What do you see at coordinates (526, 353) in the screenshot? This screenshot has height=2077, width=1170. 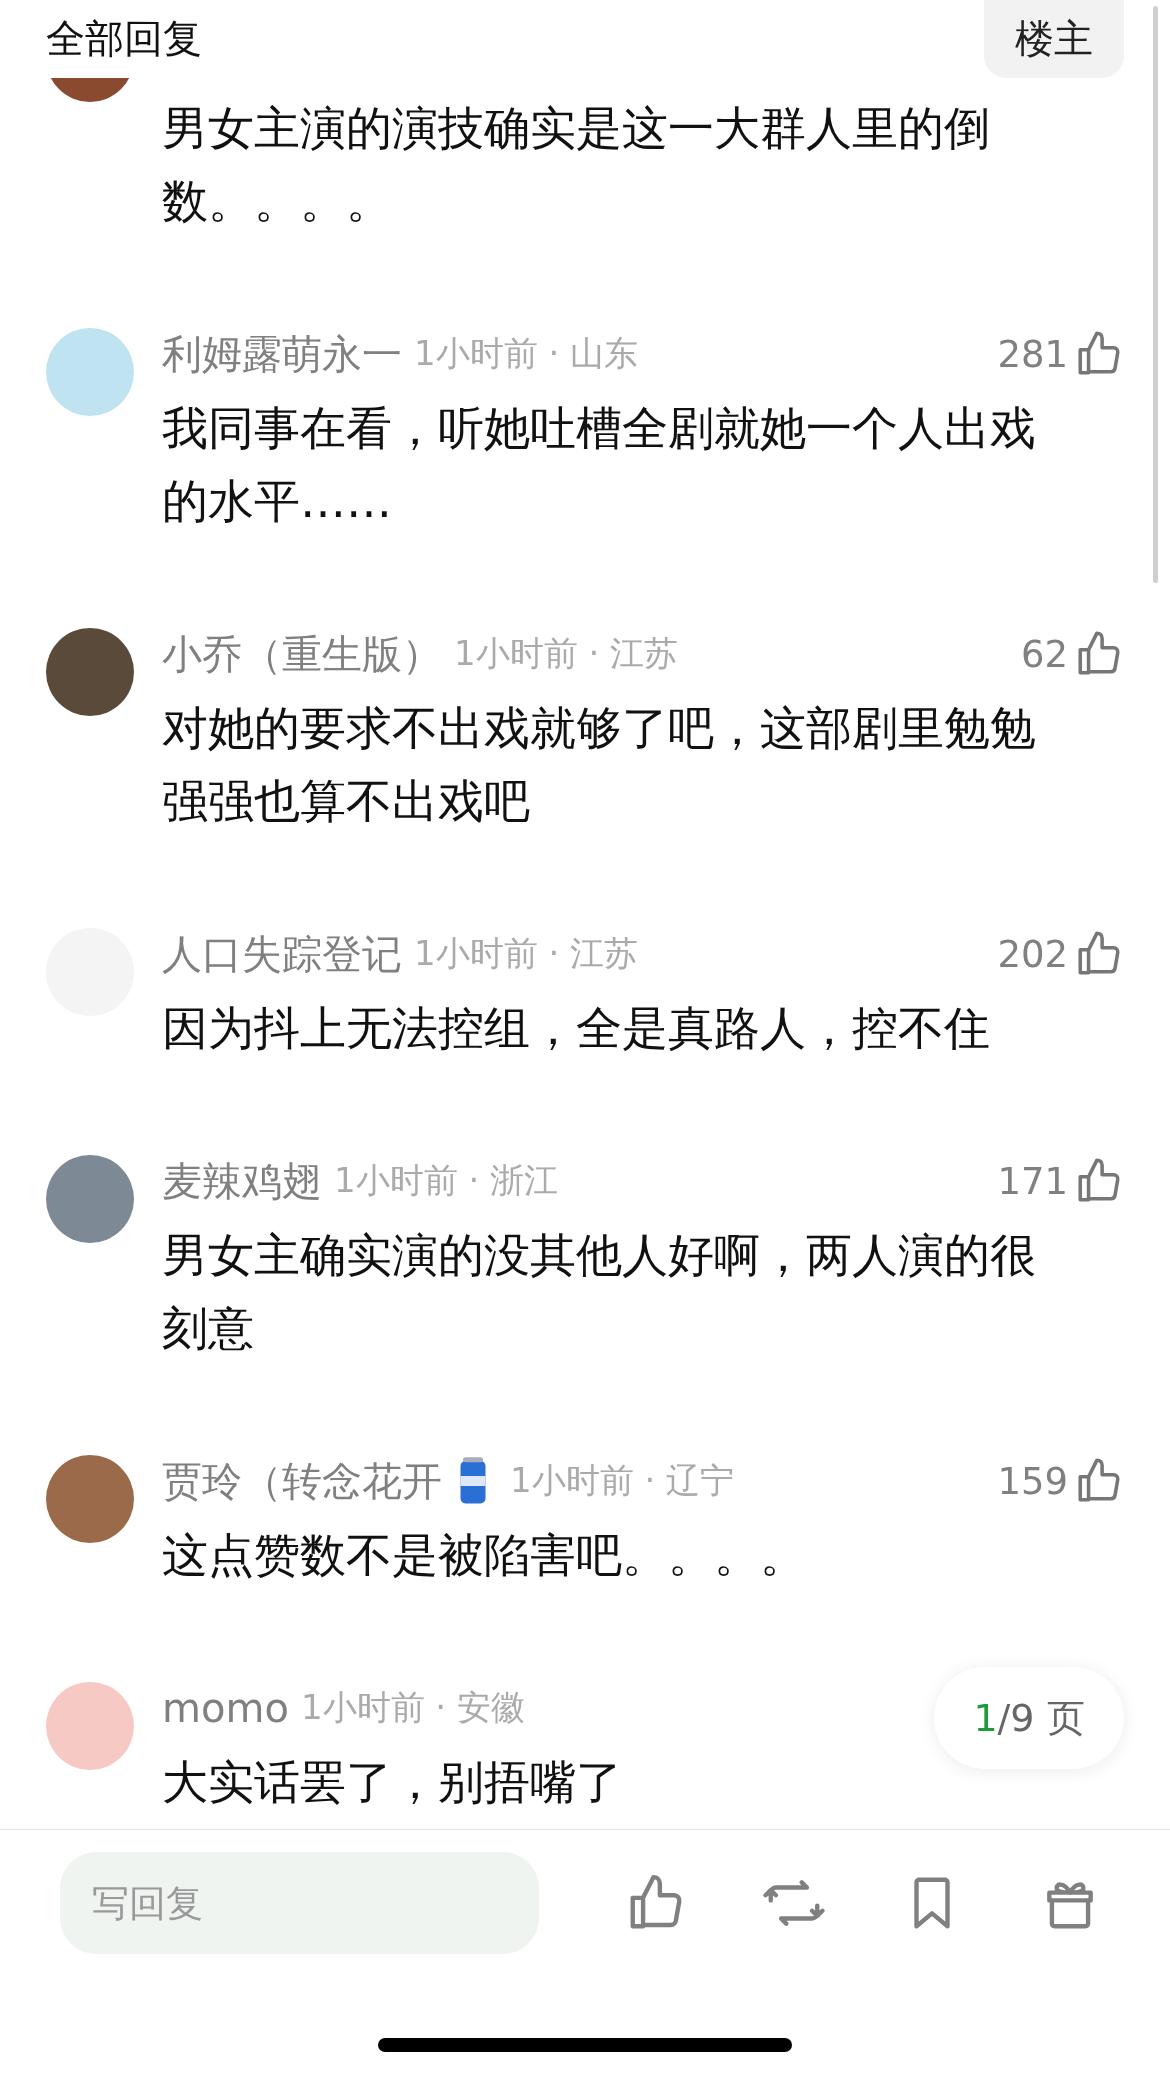 I see `comment-meta: 1小时前 · 山东` at bounding box center [526, 353].